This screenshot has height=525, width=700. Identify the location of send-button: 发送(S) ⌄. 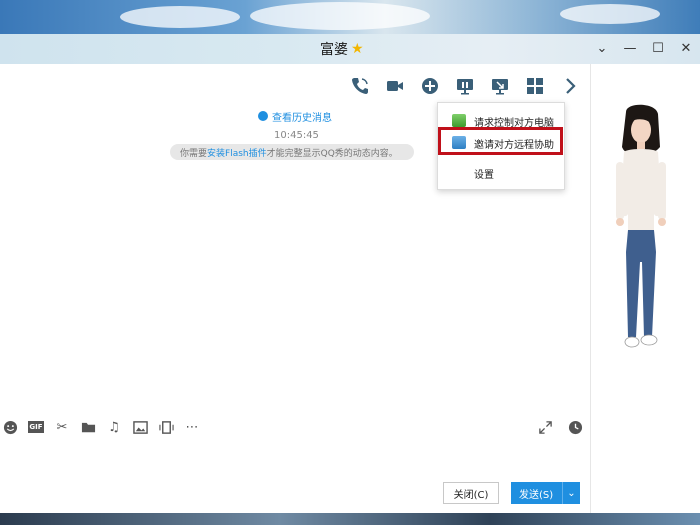
(545, 493).